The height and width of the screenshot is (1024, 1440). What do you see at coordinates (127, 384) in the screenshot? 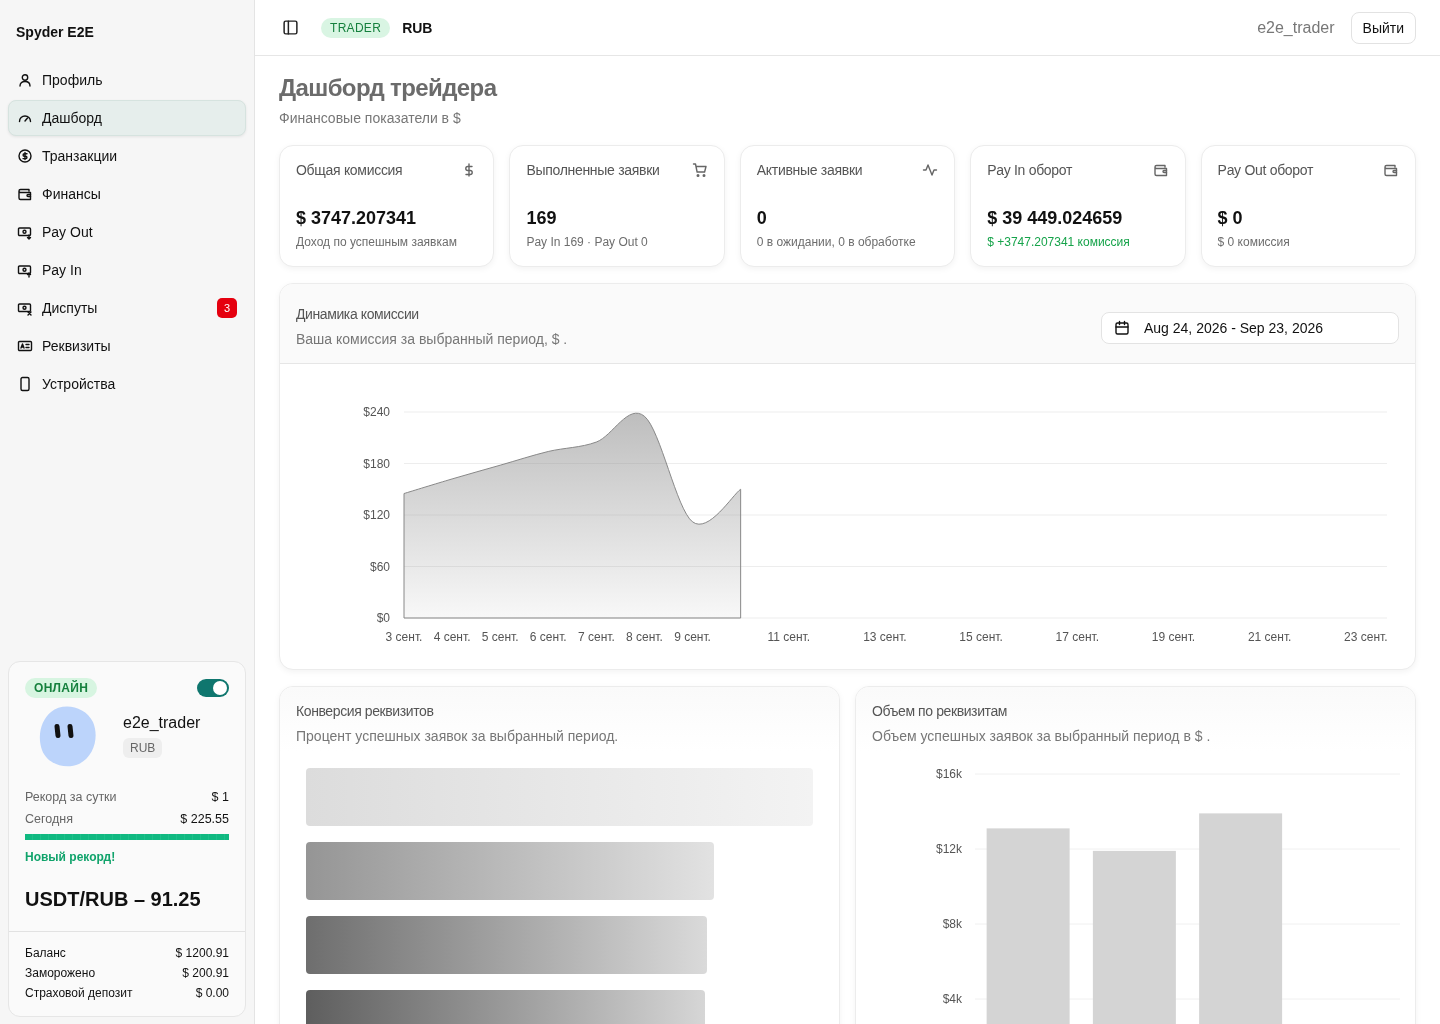
I see `nav-item: Устройства` at bounding box center [127, 384].